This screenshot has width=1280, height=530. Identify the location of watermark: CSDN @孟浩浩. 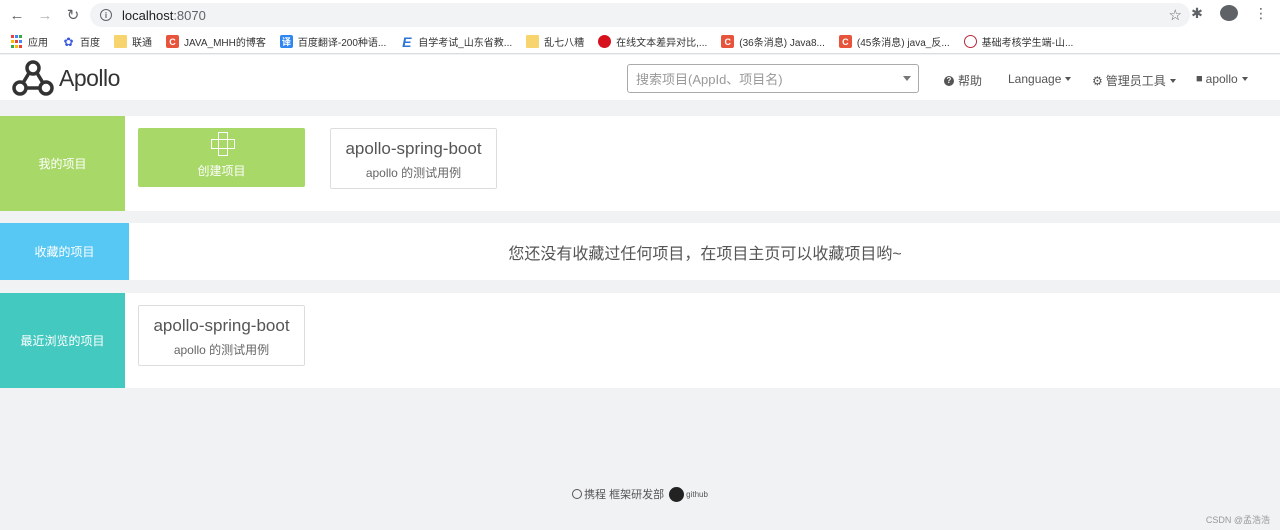
(1237, 520).